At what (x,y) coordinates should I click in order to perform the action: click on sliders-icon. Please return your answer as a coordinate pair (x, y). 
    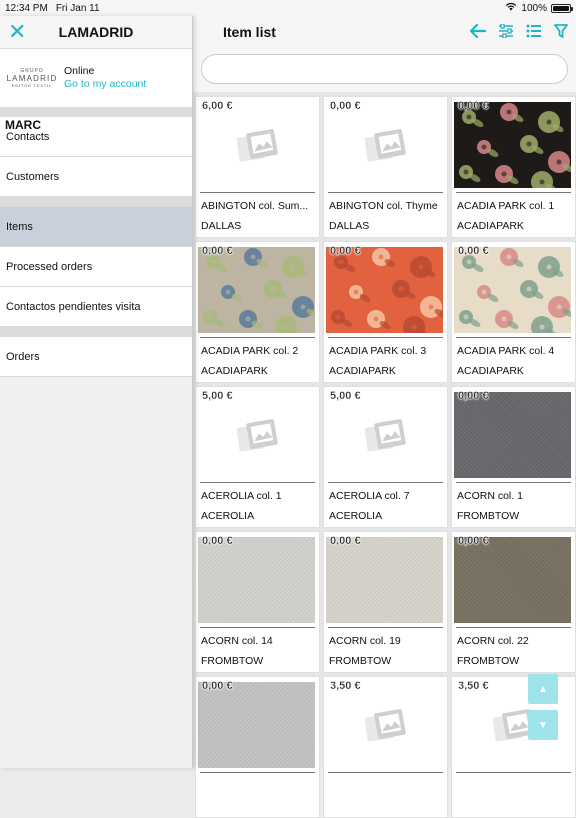
    Looking at the image, I should click on (506, 31).